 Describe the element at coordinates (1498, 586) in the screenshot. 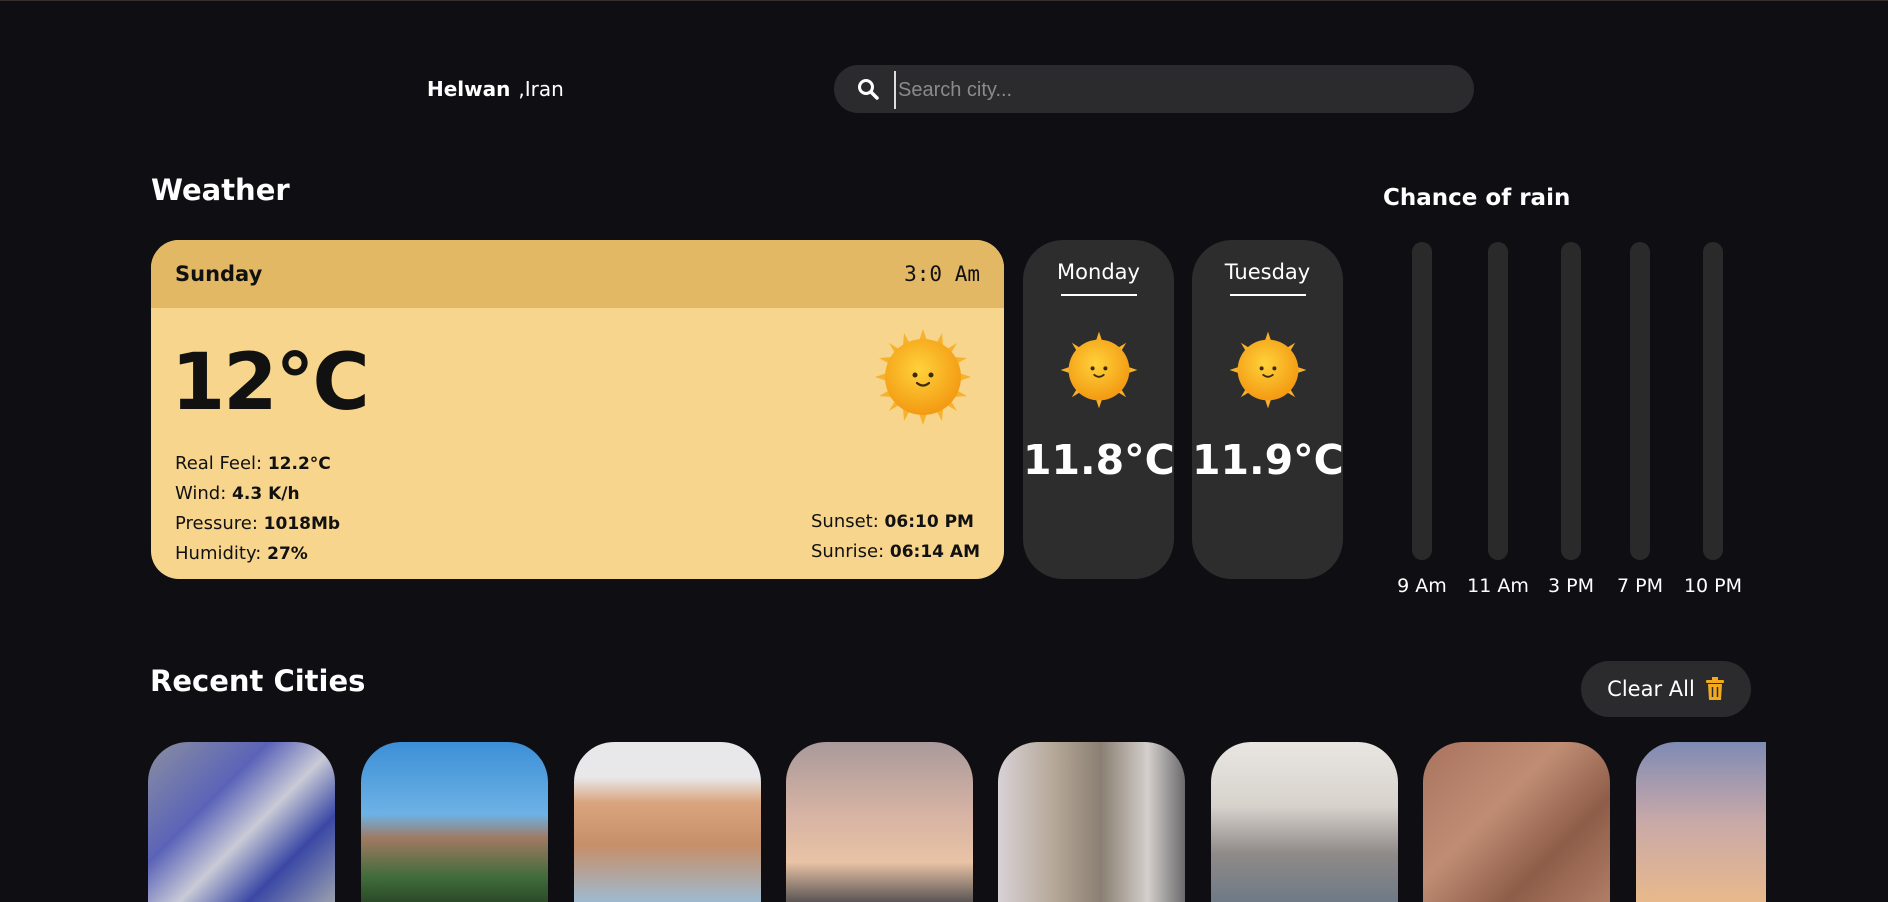

I see `rain-hour-label: 11 Am` at that location.